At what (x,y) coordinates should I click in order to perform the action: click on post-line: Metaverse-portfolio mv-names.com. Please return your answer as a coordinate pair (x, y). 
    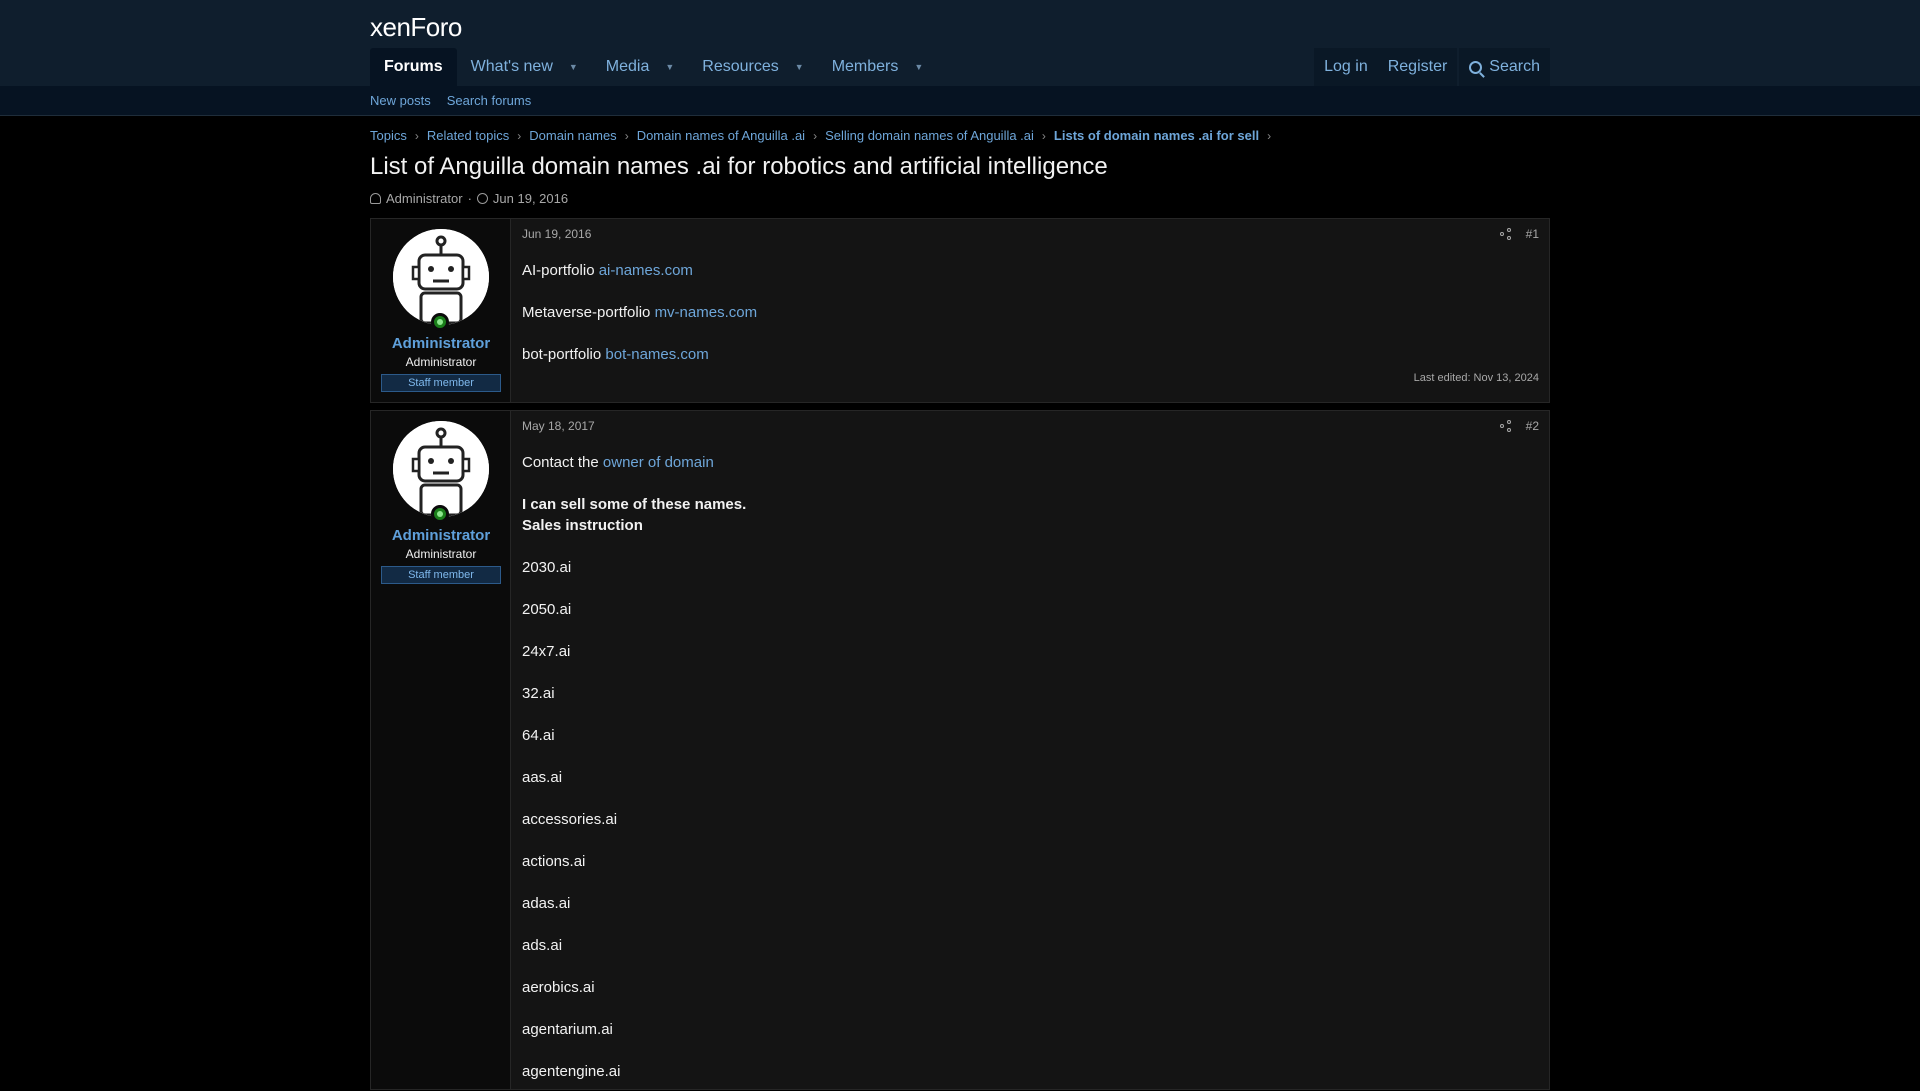
    Looking at the image, I should click on (640, 312).